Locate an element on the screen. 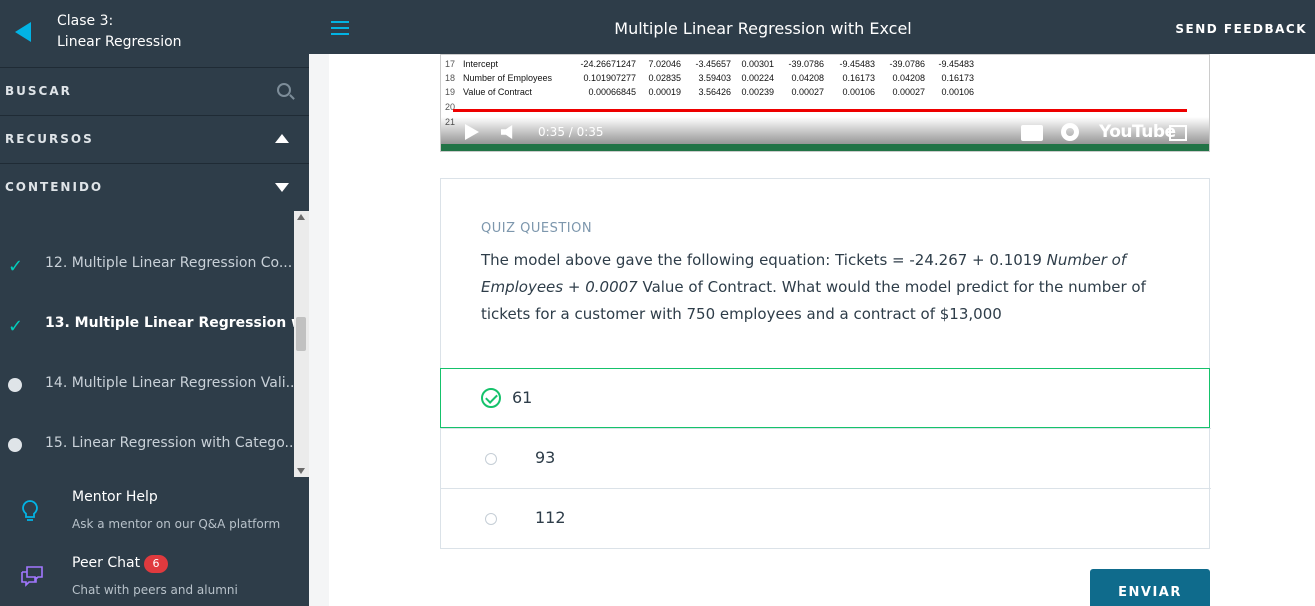  peer-chat-title: Peer Chat is located at coordinates (106, 563).